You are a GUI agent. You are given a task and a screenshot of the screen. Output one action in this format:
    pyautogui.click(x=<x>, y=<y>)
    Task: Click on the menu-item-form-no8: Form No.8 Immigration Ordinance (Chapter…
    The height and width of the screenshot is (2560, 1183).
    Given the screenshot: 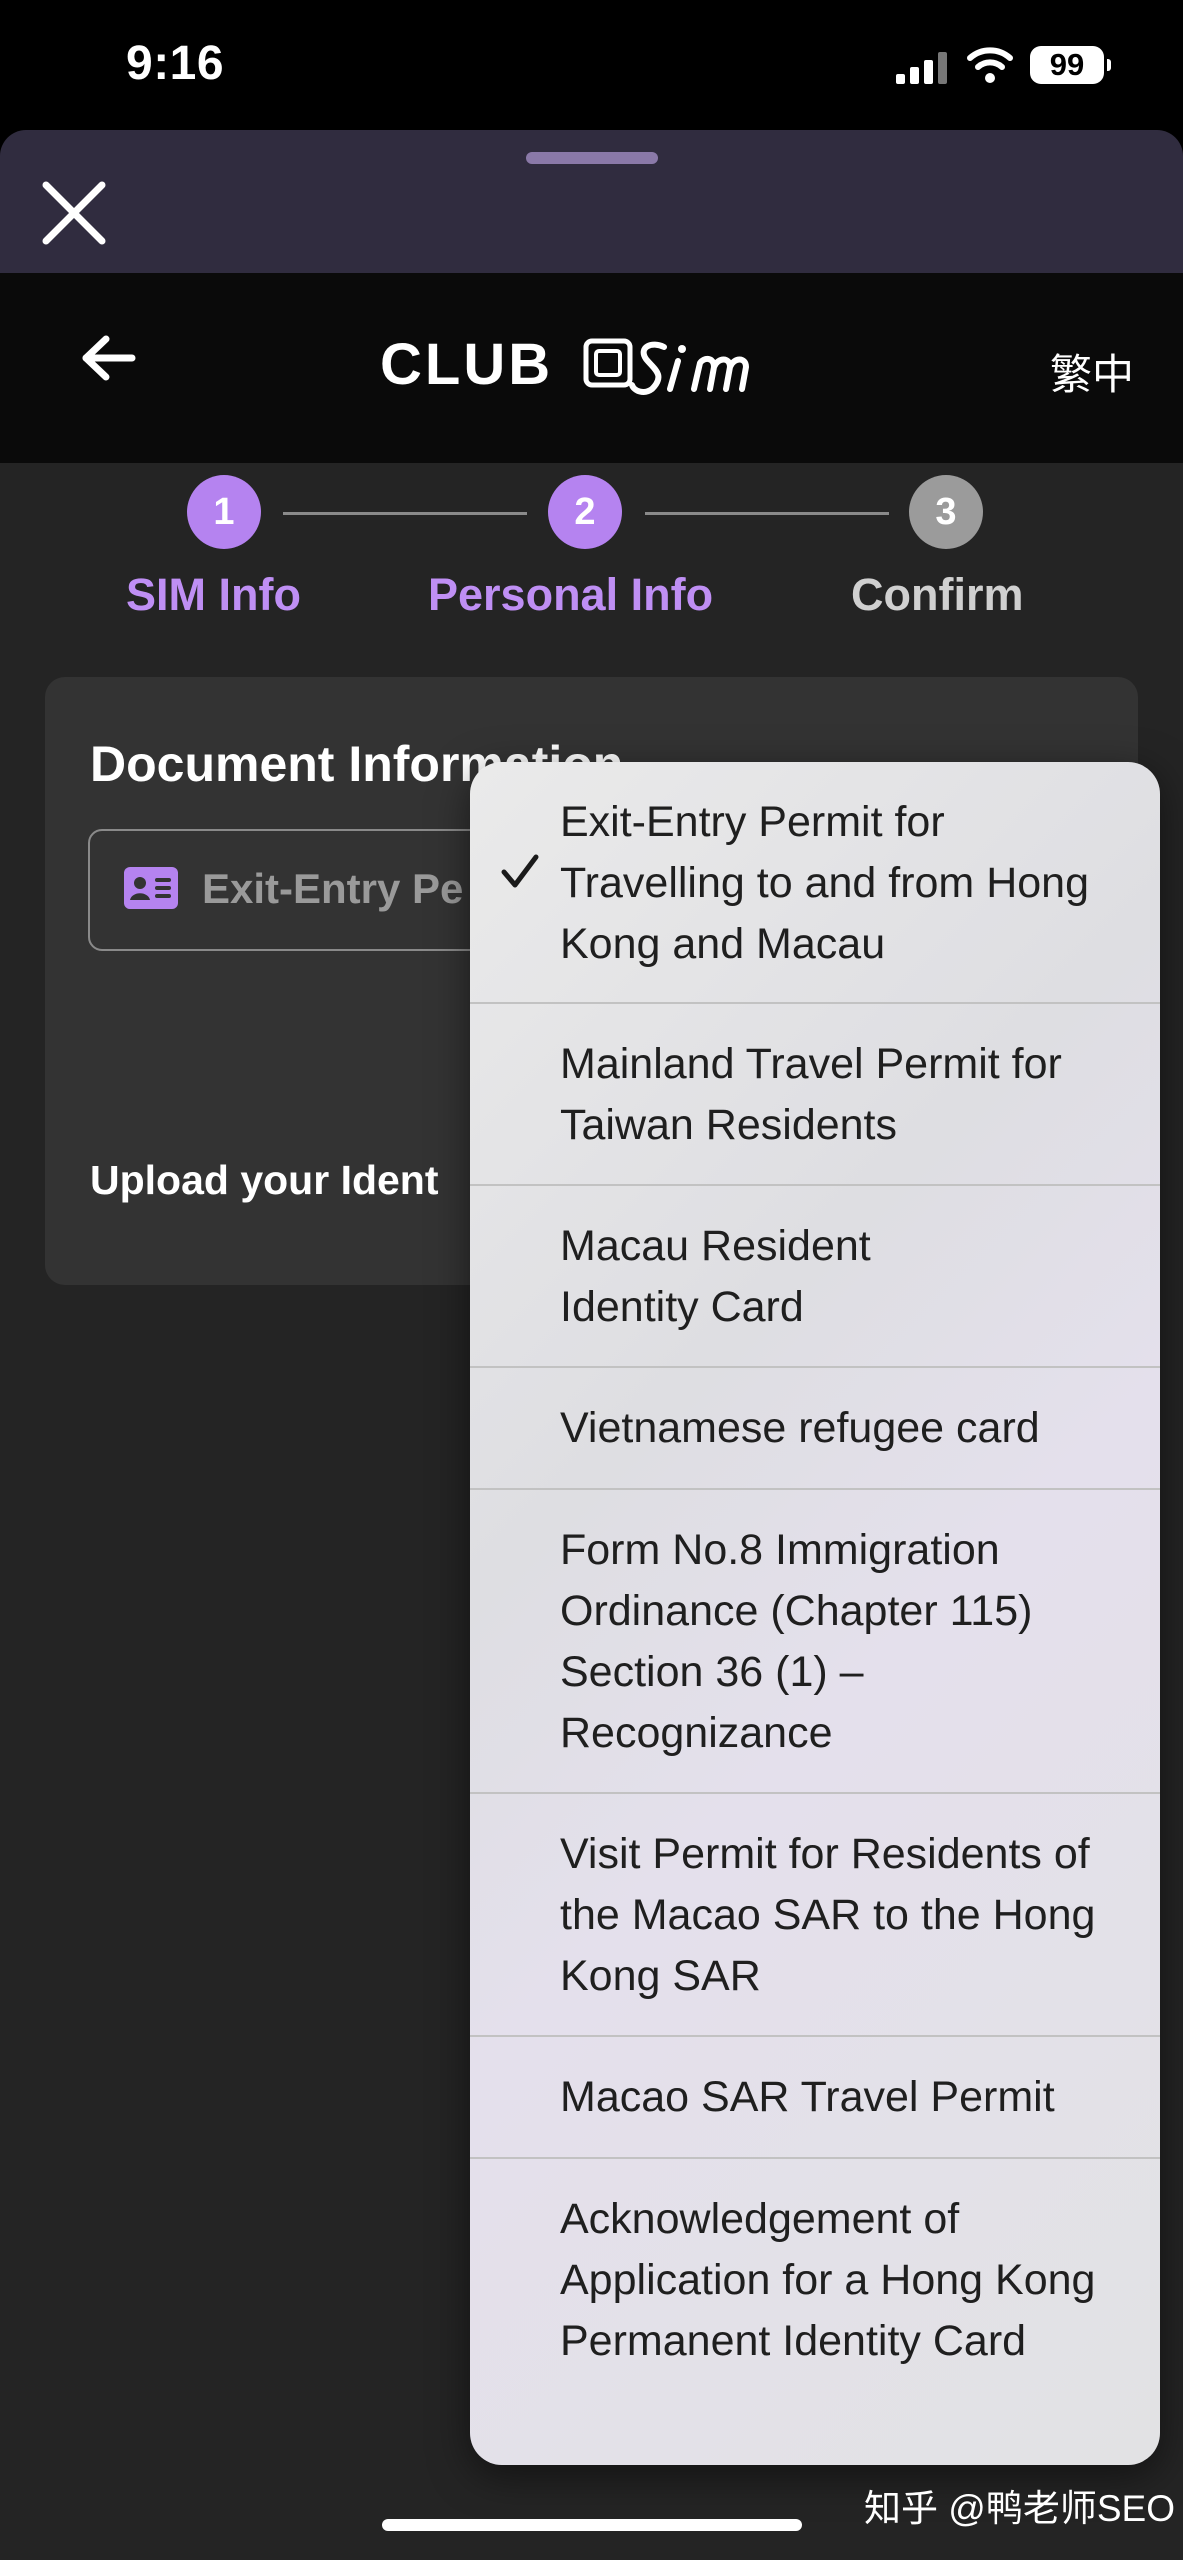 What is the action you would take?
    pyautogui.click(x=815, y=1641)
    